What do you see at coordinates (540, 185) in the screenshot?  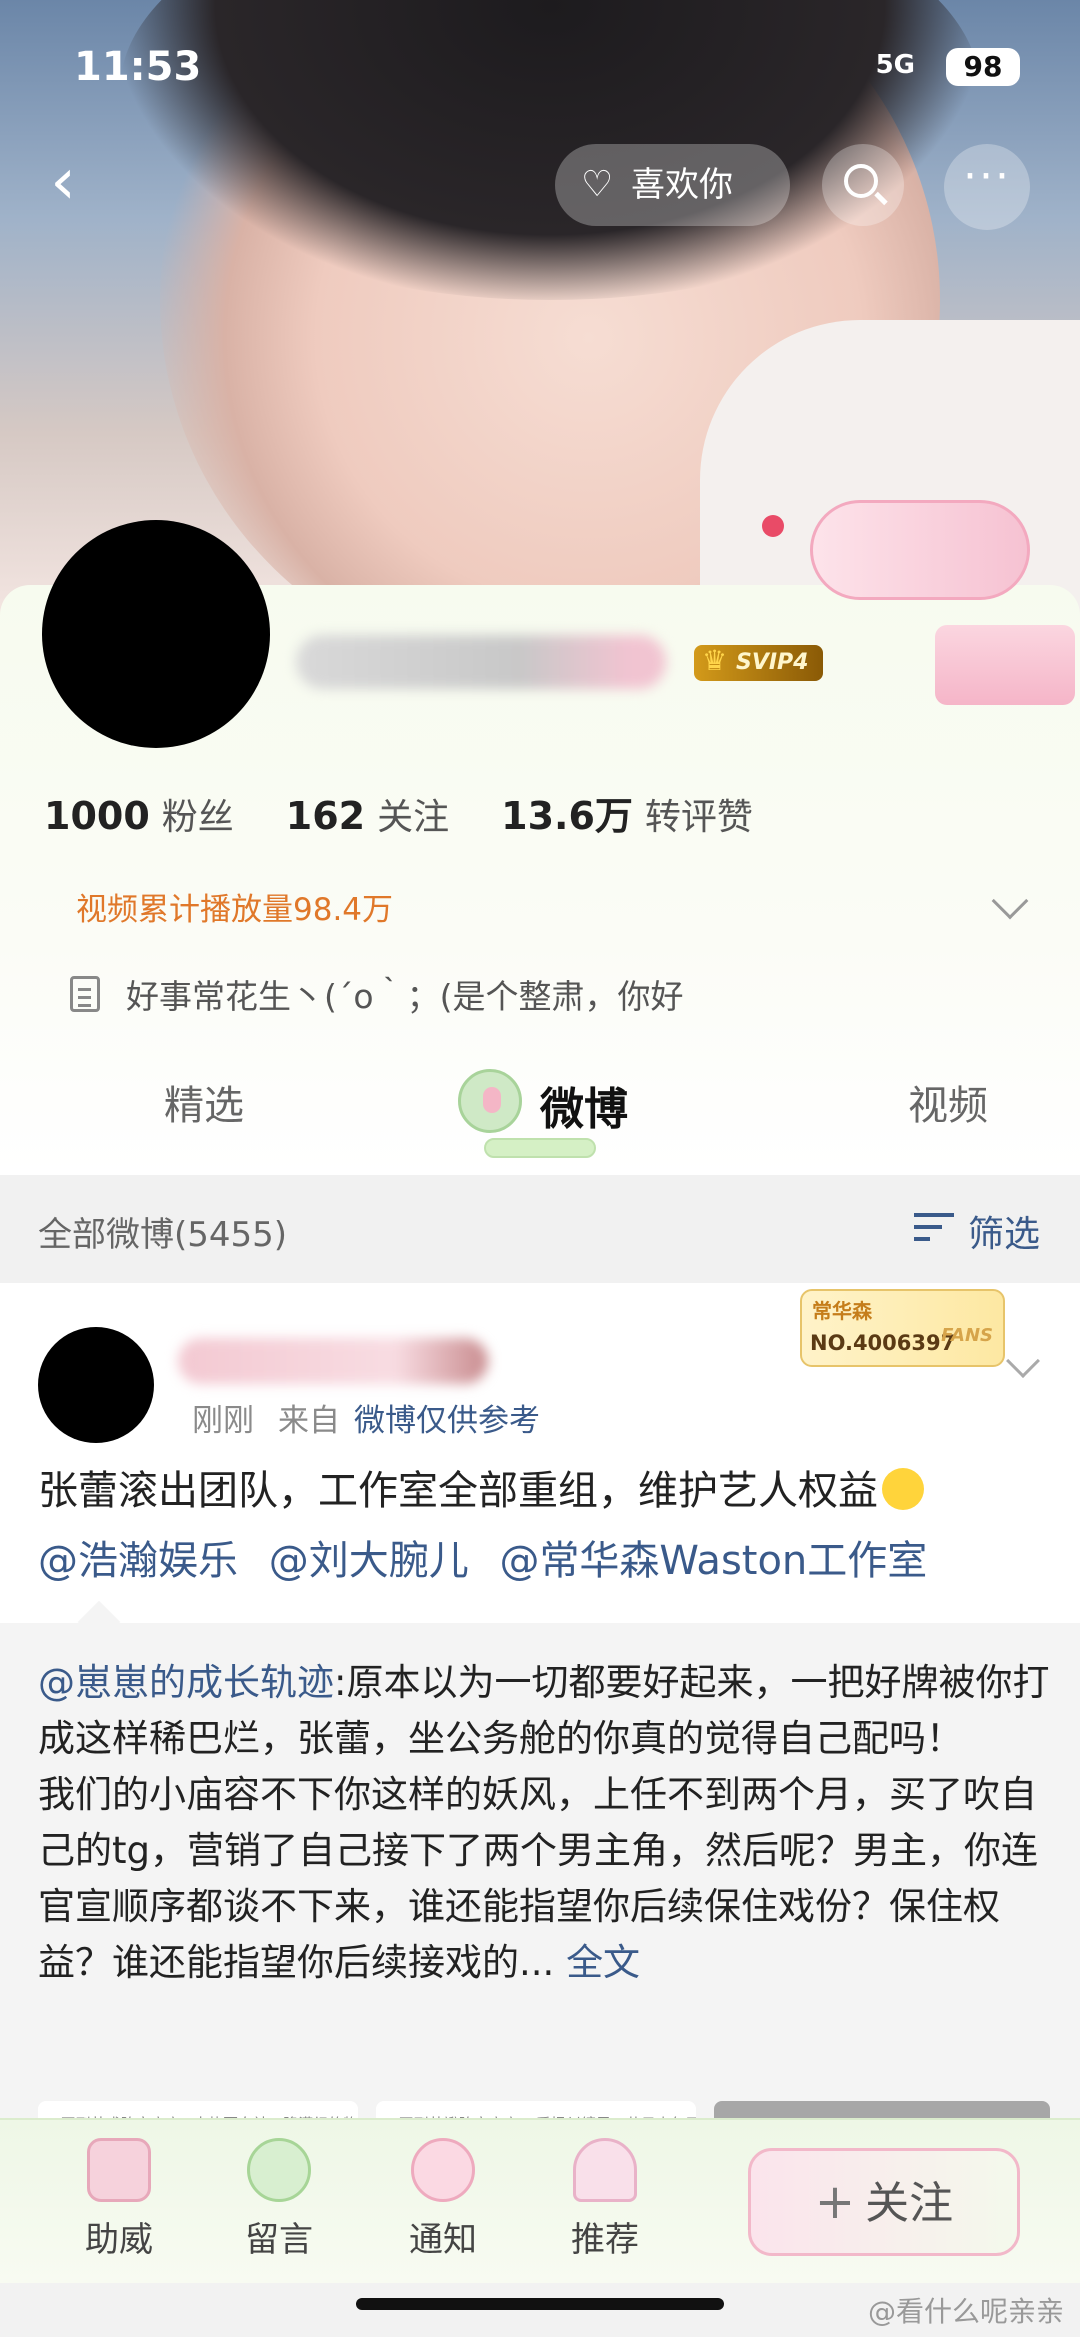 I see `top-nav: ‹ ♡ 喜欢你 ···` at bounding box center [540, 185].